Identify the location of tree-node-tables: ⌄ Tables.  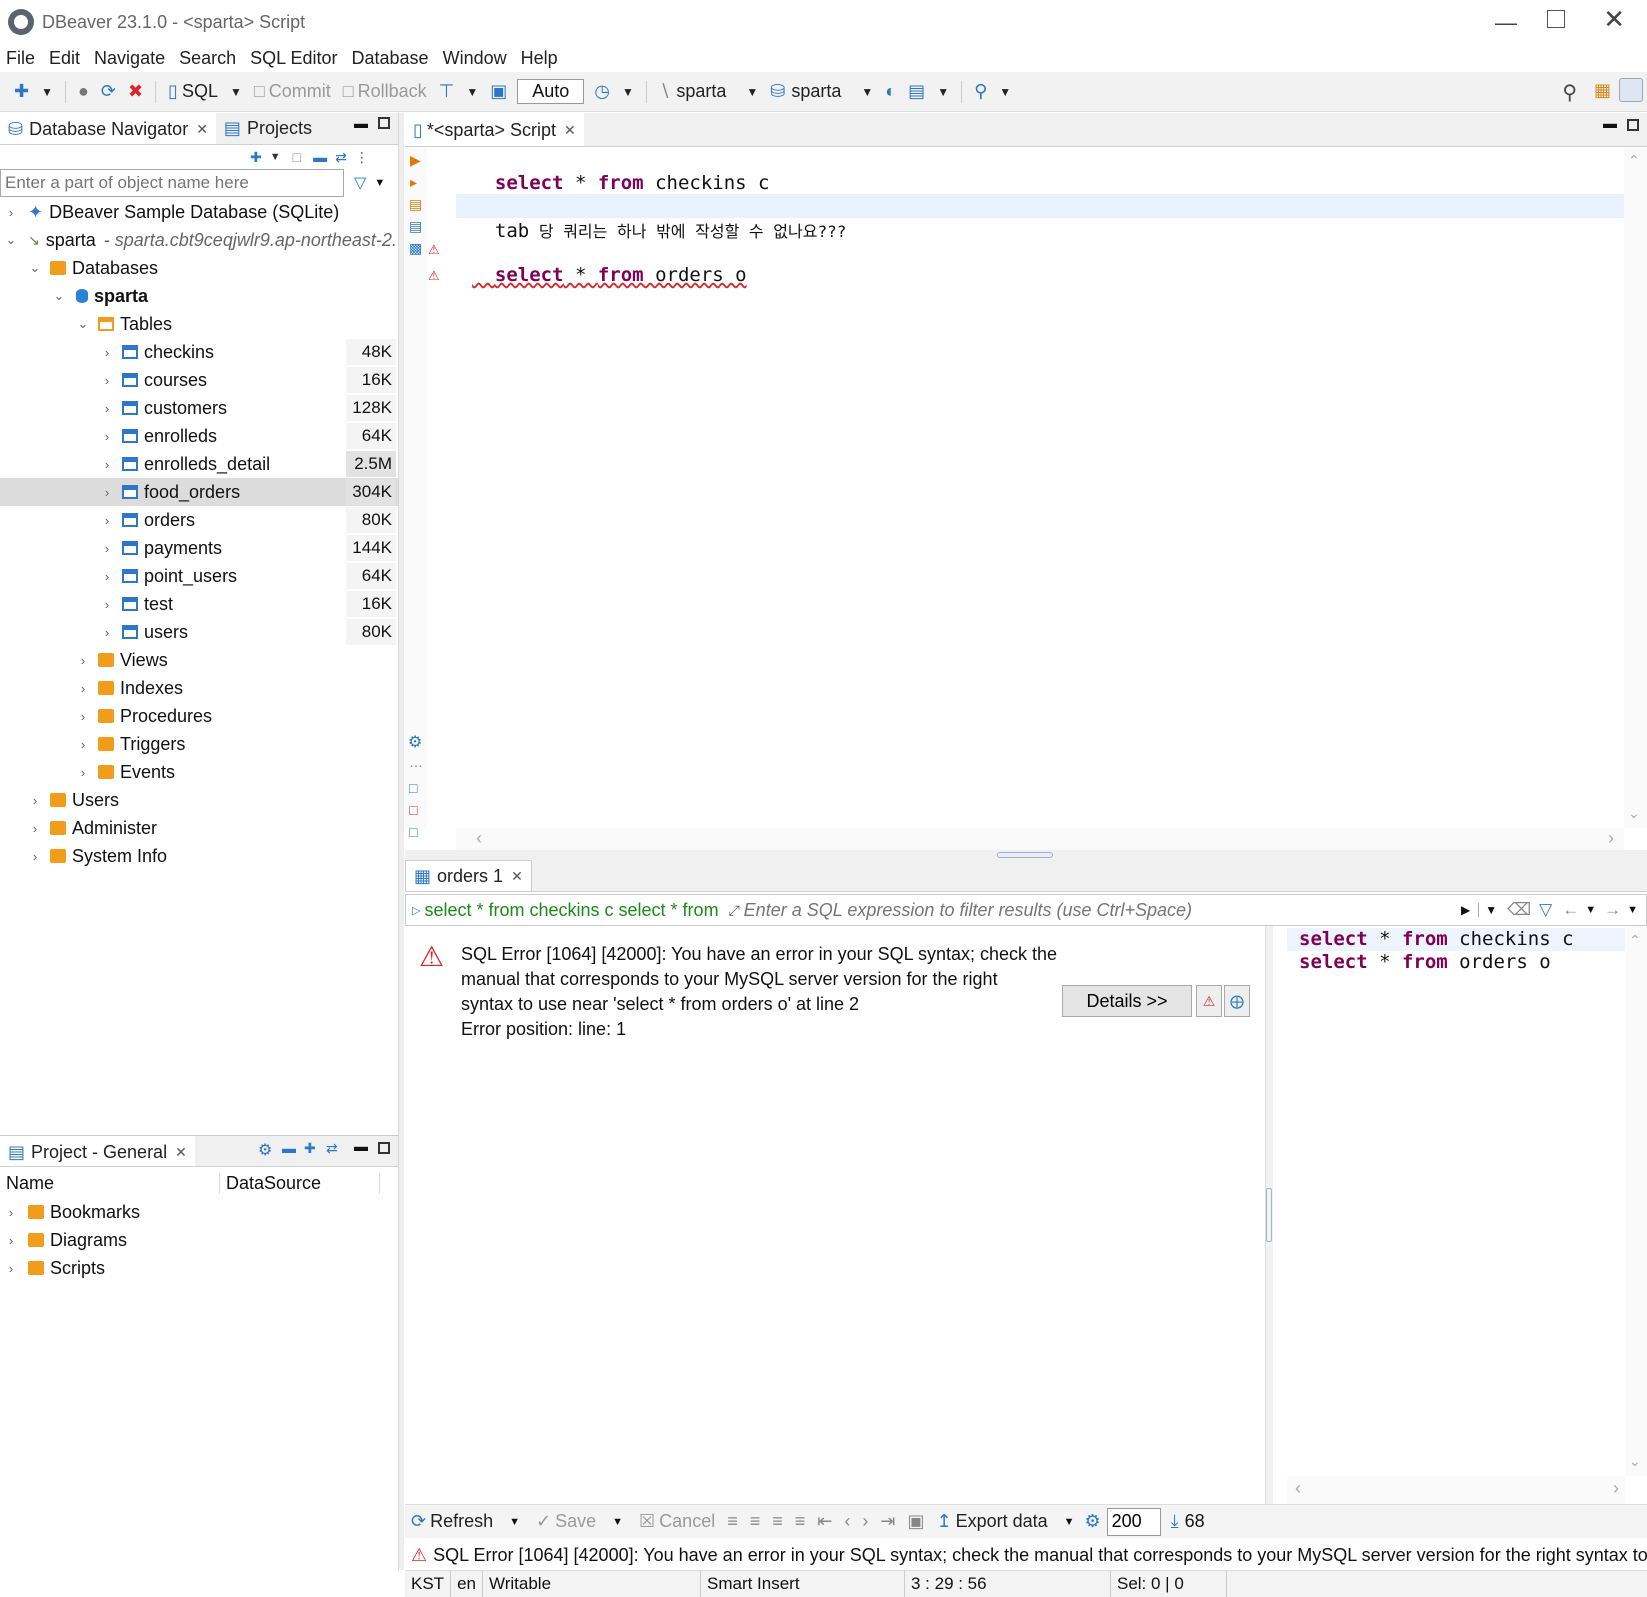
(199, 324).